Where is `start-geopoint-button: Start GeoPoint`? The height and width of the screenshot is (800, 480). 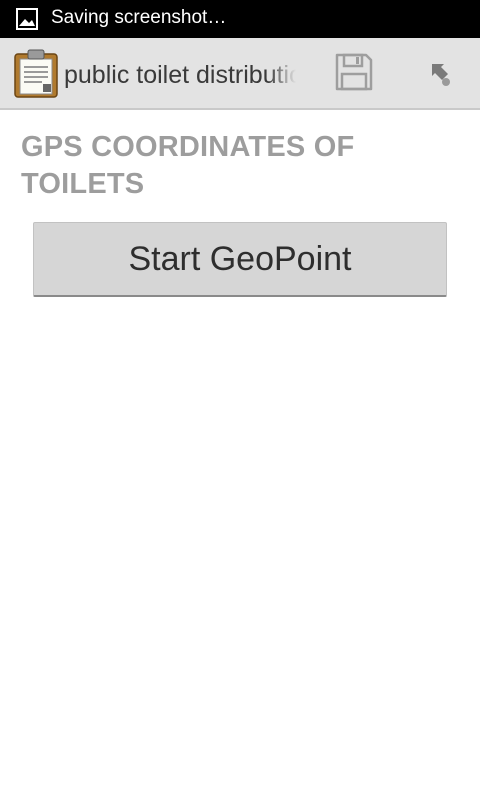
start-geopoint-button: Start GeoPoint is located at coordinates (240, 259).